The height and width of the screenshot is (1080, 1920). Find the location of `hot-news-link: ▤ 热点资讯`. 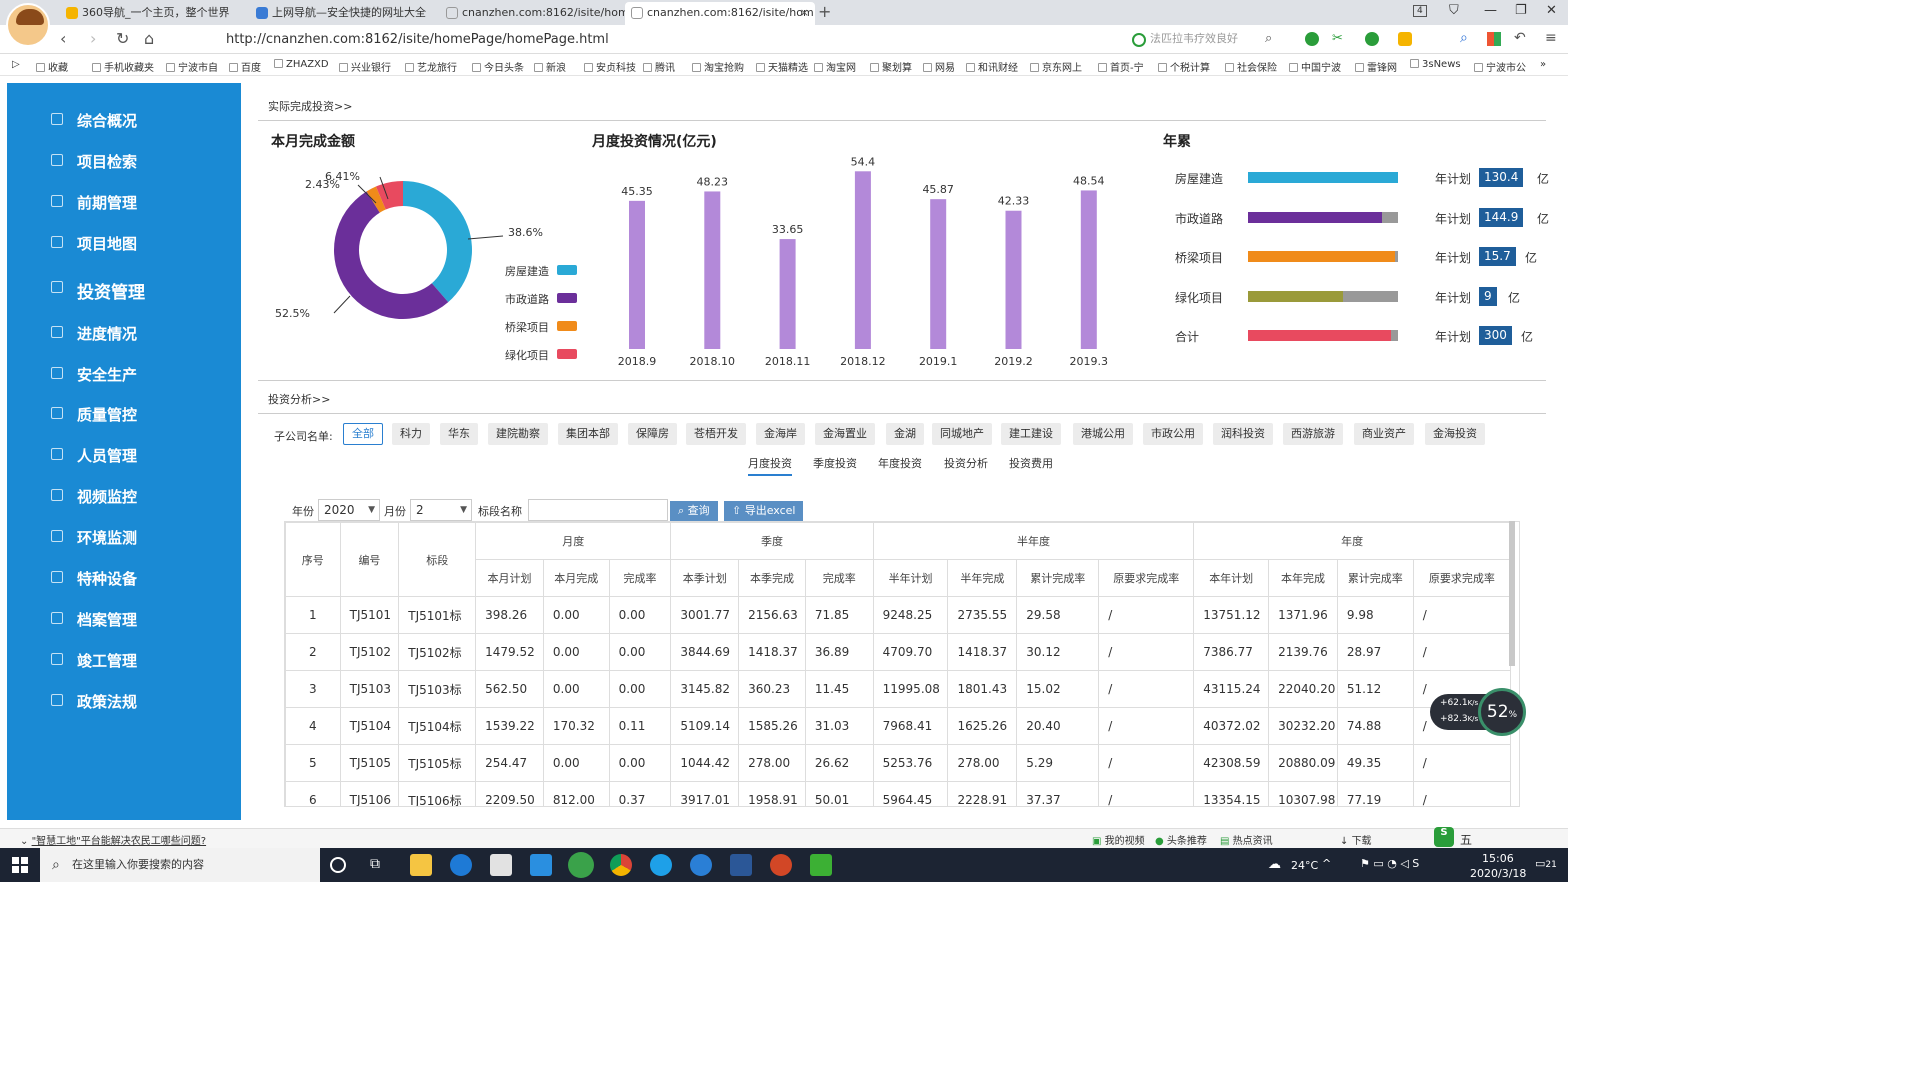

hot-news-link: ▤ 热点资讯 is located at coordinates (1246, 839).